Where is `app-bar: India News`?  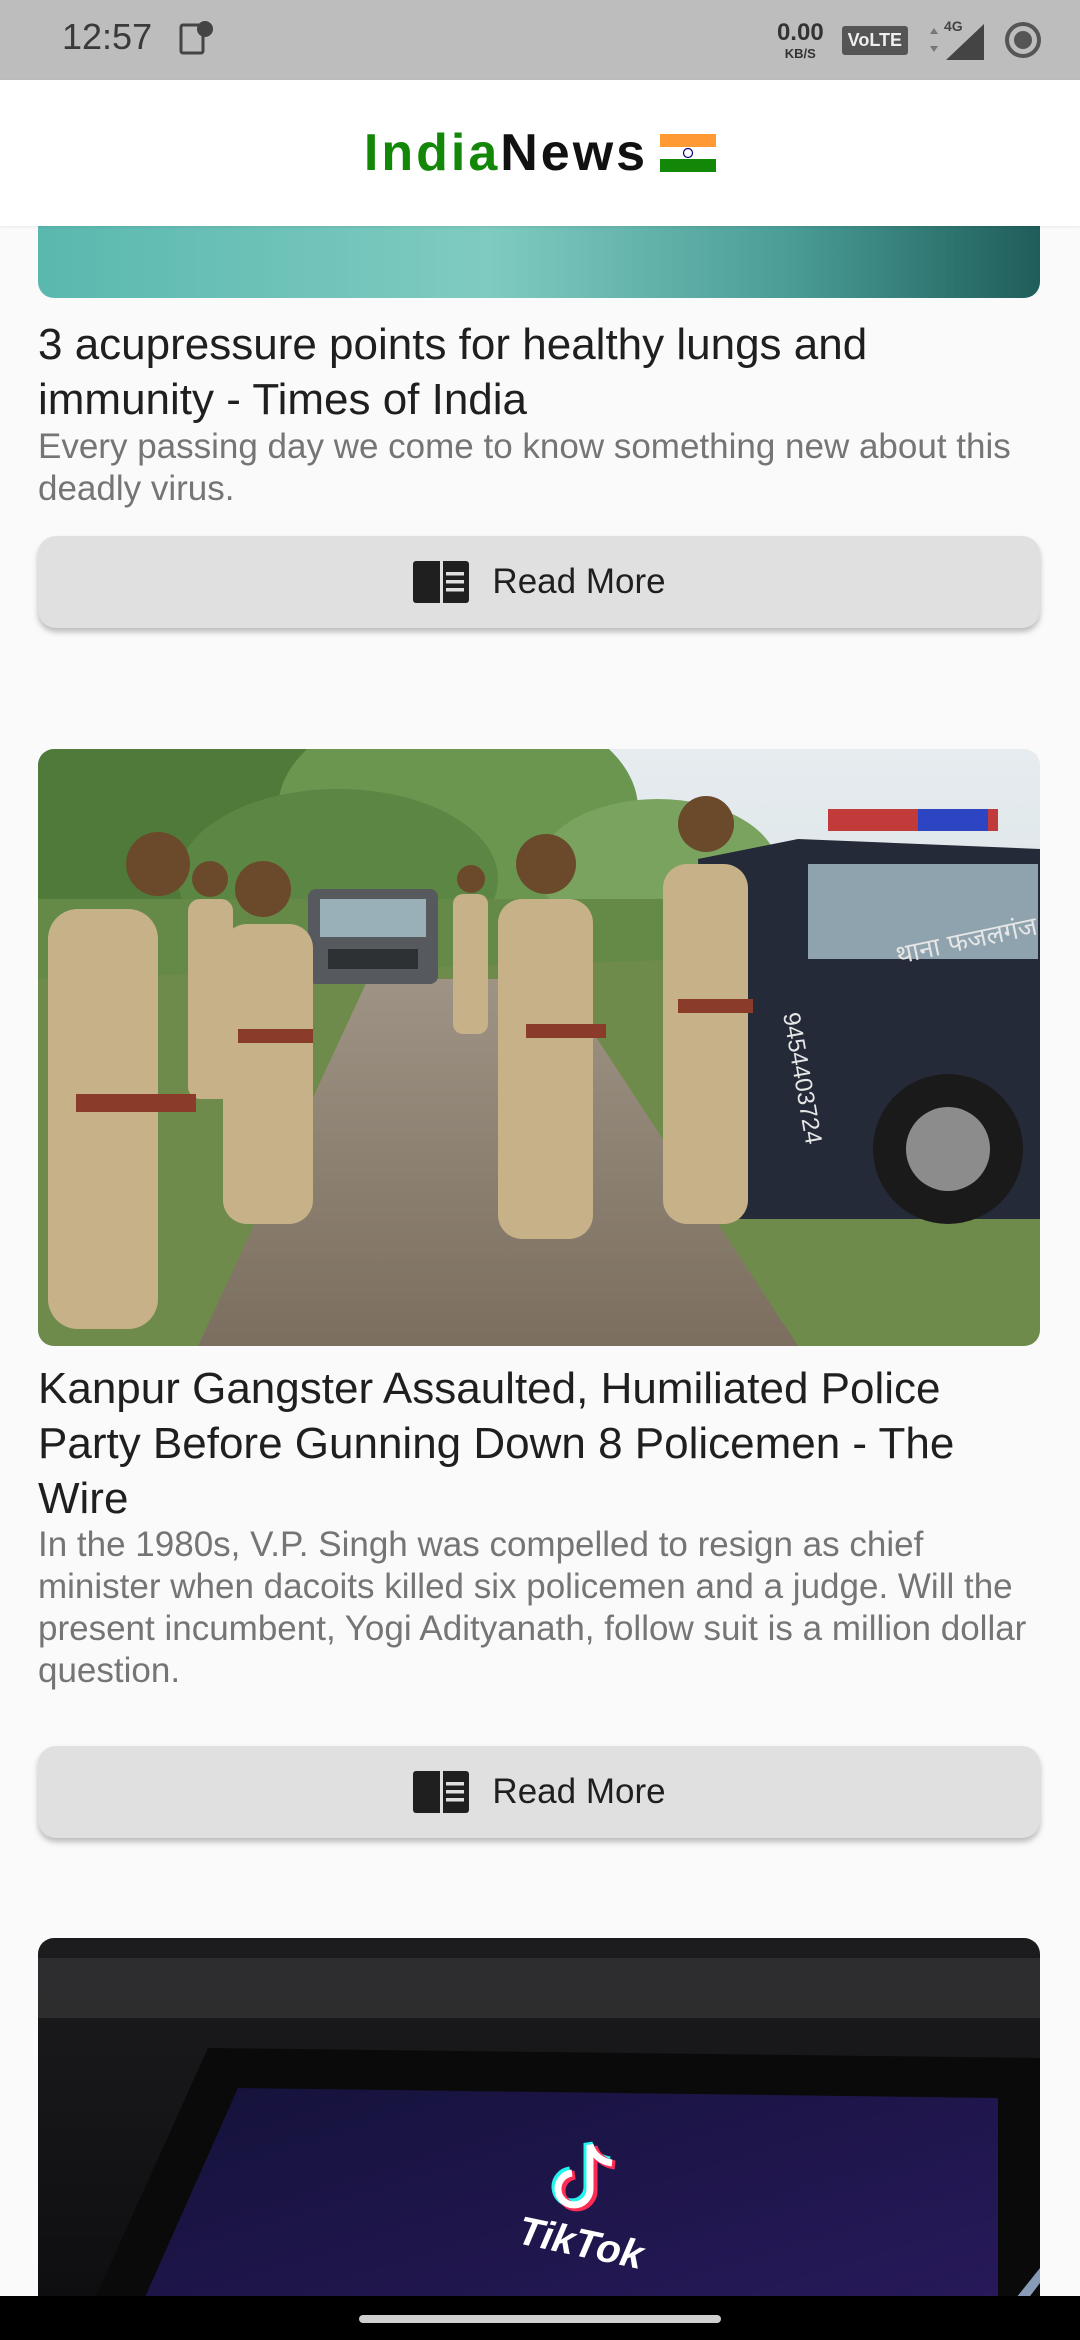
app-bar: India News is located at coordinates (540, 153).